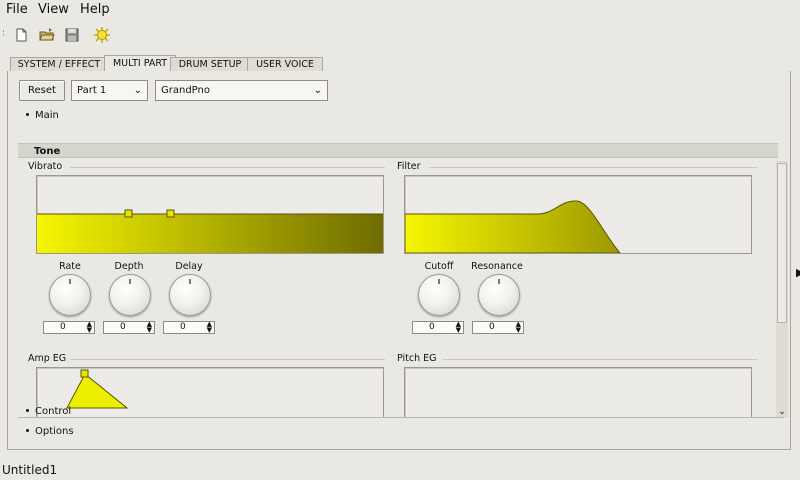 The image size is (800, 480). I want to click on expander-options: Options, so click(49, 431).